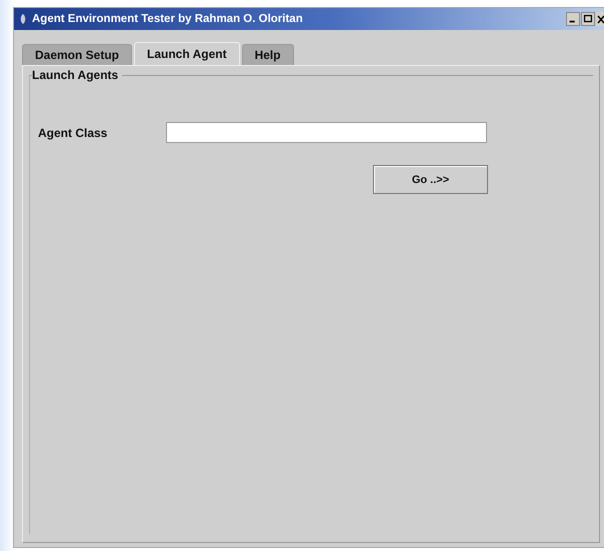 The height and width of the screenshot is (551, 604). What do you see at coordinates (73, 133) in the screenshot?
I see `field-label: Agent Class` at bounding box center [73, 133].